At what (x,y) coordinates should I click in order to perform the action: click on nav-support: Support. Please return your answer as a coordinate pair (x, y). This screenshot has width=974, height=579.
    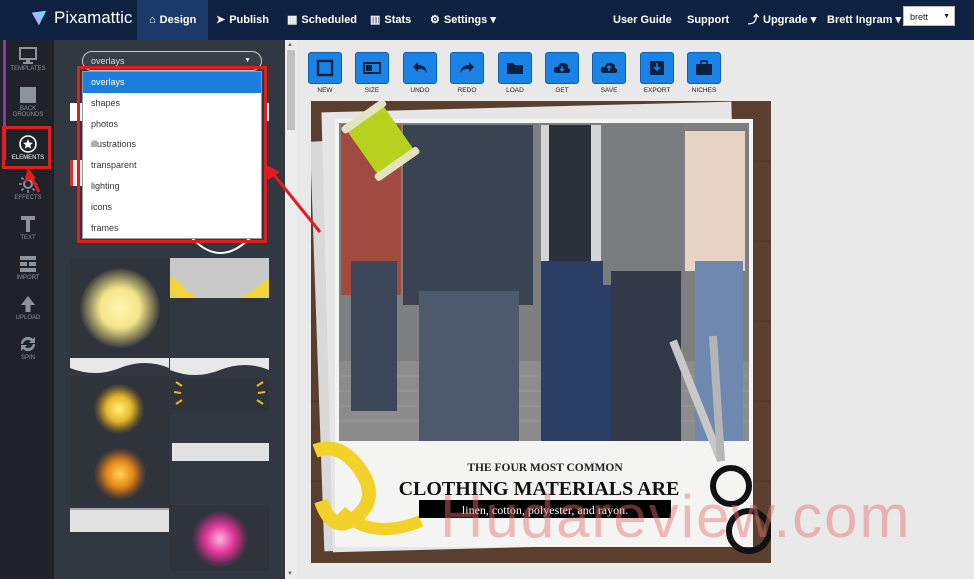
    Looking at the image, I should click on (708, 20).